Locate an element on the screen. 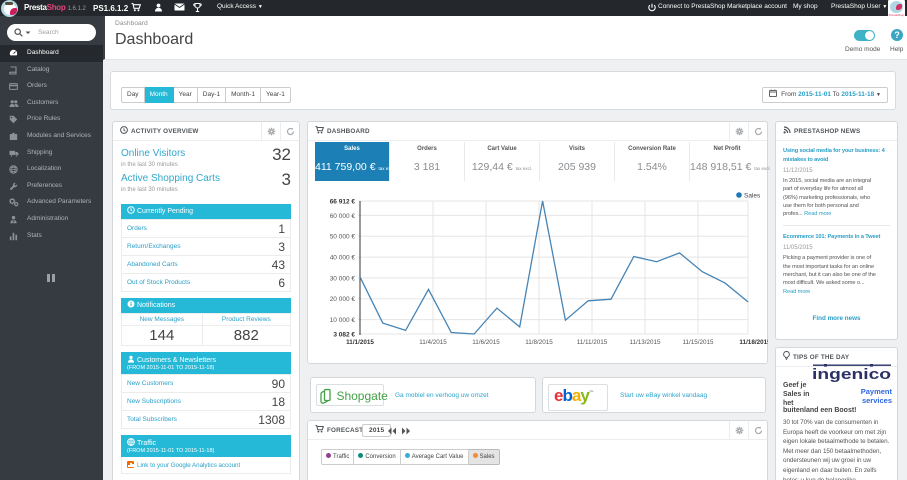  svg-text: 30 000 € is located at coordinates (343, 278).